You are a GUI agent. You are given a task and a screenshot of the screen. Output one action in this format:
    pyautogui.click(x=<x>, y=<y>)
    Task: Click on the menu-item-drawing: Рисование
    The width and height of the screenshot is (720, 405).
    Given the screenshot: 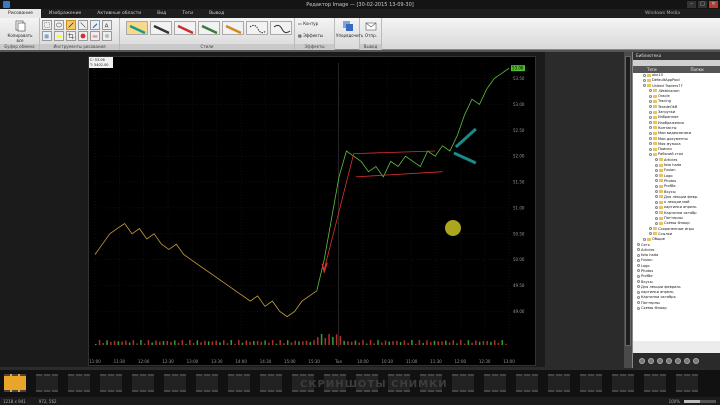 What is the action you would take?
    pyautogui.click(x=20, y=13)
    